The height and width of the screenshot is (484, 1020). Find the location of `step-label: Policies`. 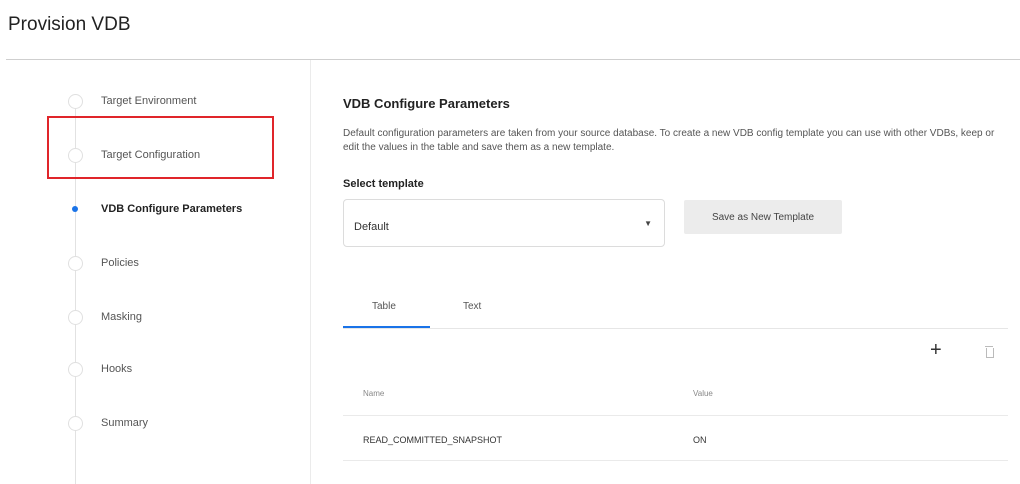

step-label: Policies is located at coordinates (120, 263).